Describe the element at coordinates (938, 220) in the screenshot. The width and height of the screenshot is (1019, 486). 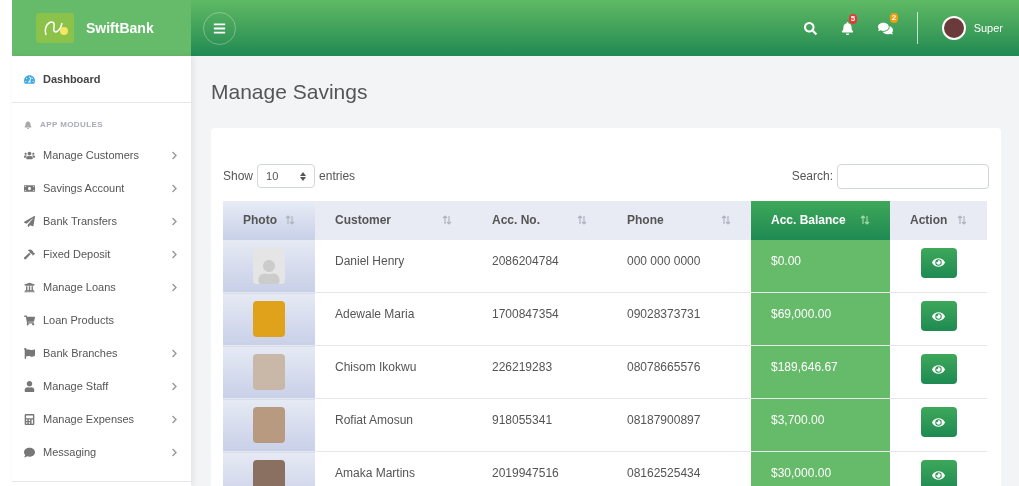
I see `column-header: Action` at that location.